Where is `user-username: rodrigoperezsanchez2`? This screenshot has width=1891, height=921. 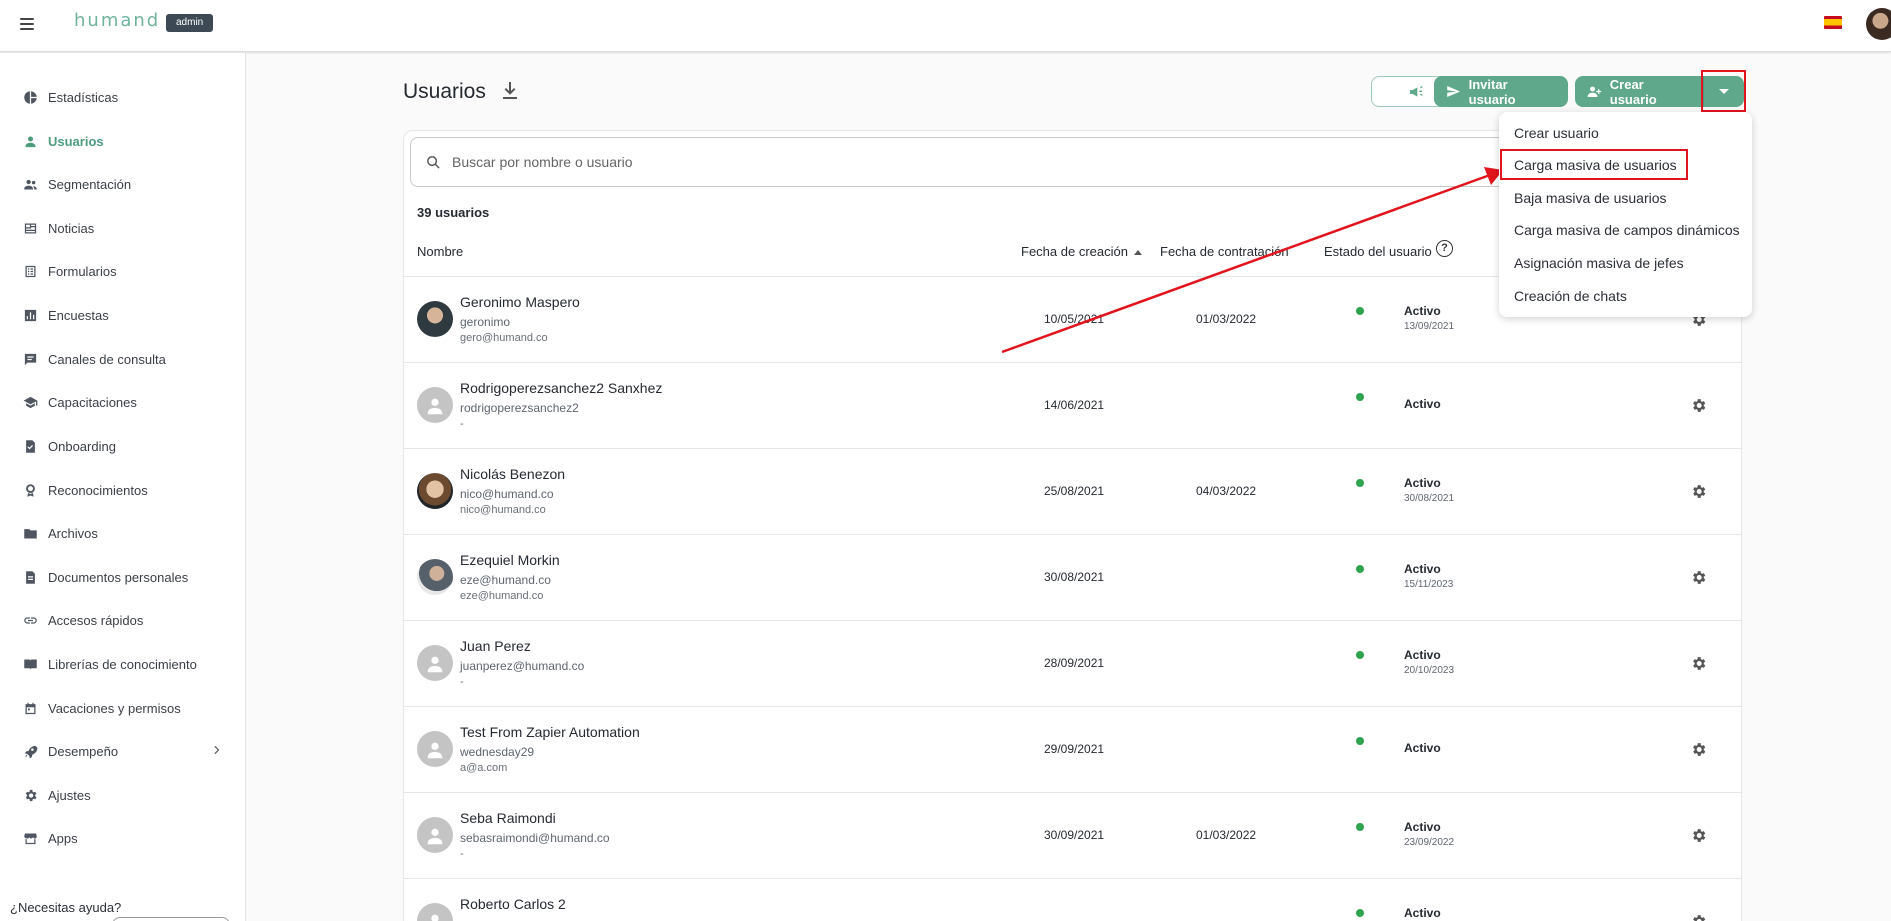
user-username: rodrigoperezsanchez2 is located at coordinates (519, 408).